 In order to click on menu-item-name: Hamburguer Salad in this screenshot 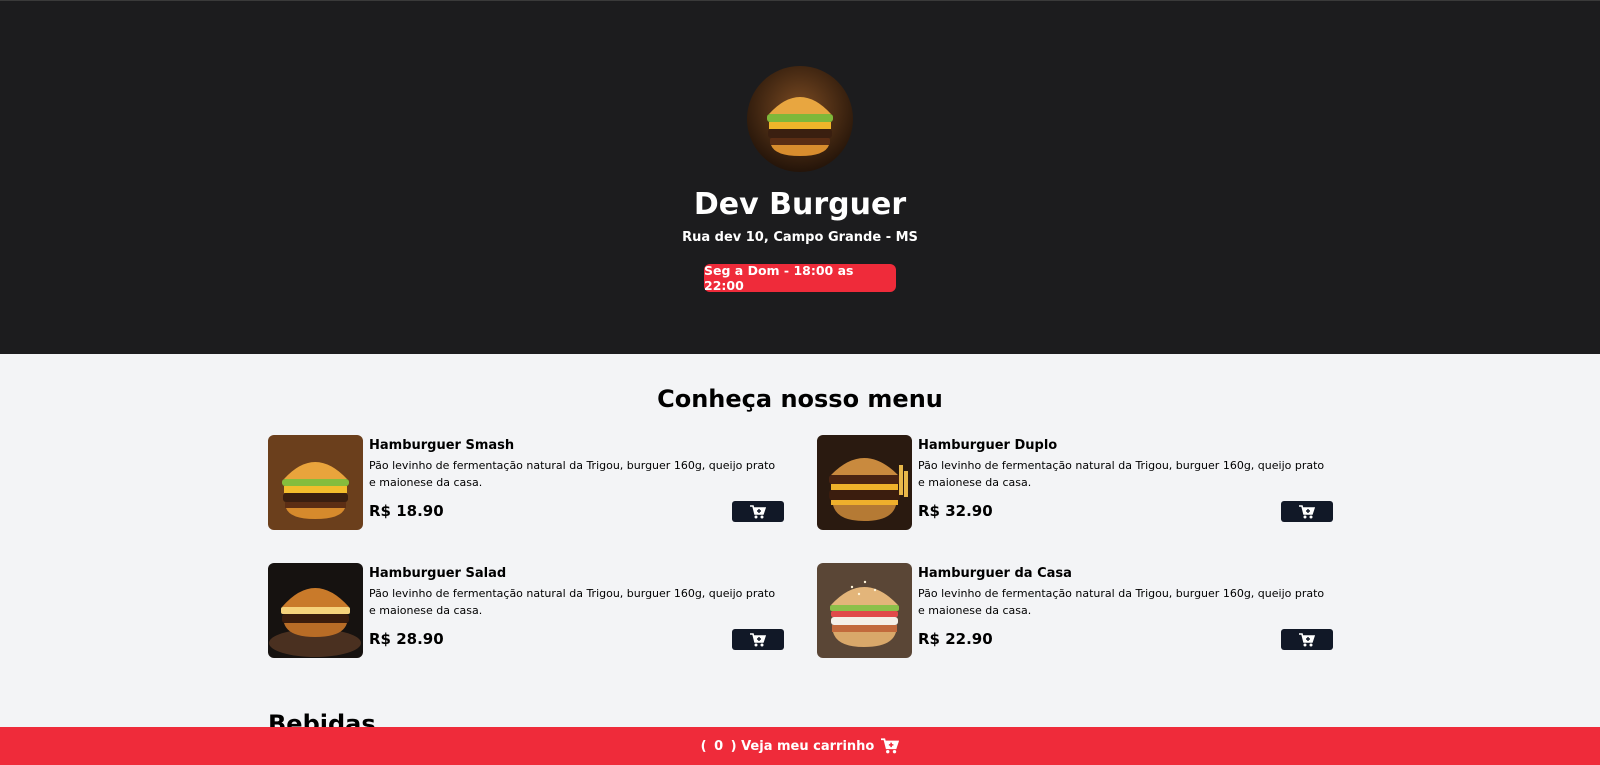, I will do `click(438, 573)`.